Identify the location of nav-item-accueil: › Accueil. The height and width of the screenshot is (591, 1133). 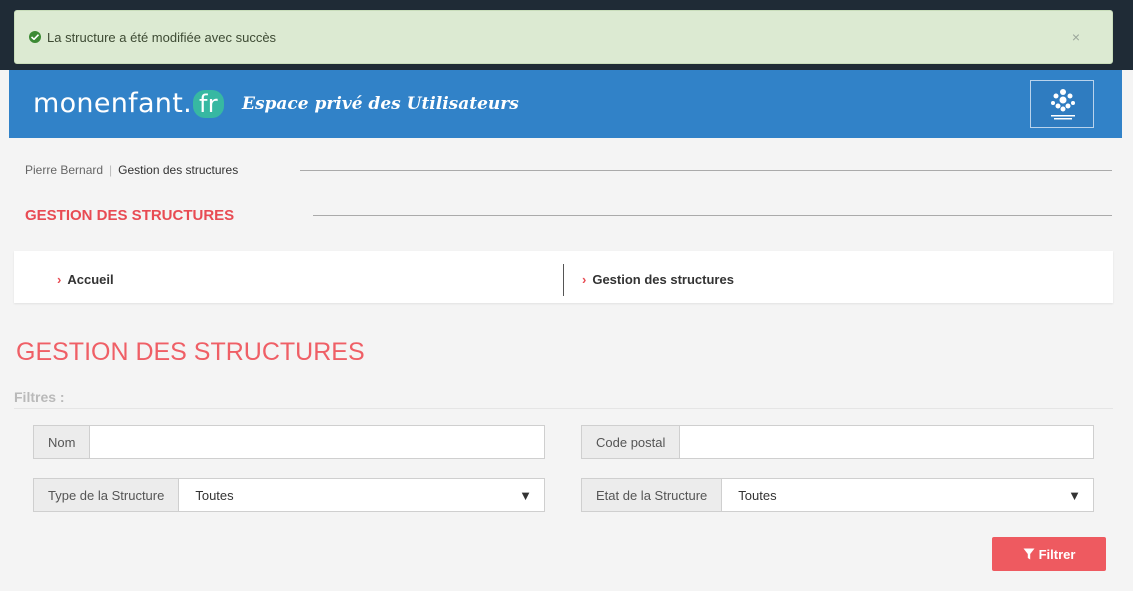
(85, 279).